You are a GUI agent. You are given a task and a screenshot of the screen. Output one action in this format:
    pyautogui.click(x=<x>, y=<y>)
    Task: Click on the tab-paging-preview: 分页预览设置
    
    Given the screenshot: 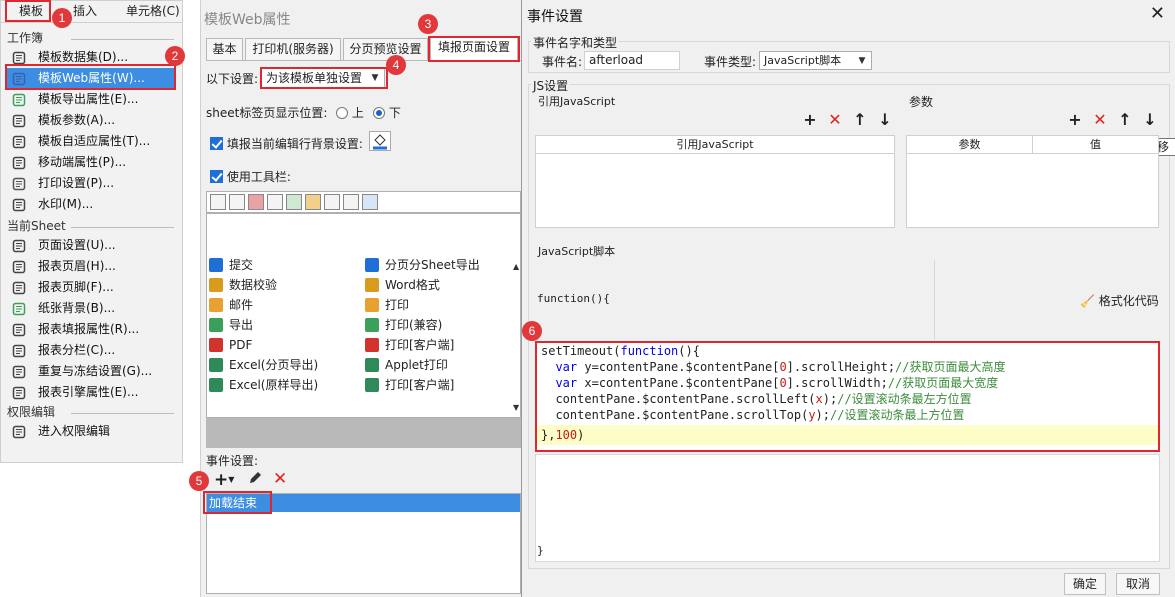 What is the action you would take?
    pyautogui.click(x=385, y=49)
    